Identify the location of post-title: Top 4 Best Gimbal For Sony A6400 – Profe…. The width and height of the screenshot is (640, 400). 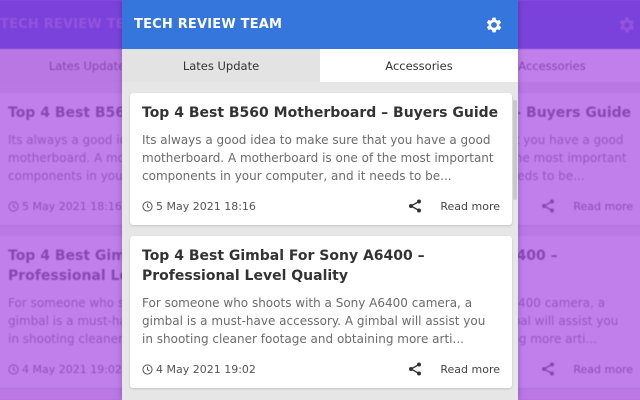
(321, 266).